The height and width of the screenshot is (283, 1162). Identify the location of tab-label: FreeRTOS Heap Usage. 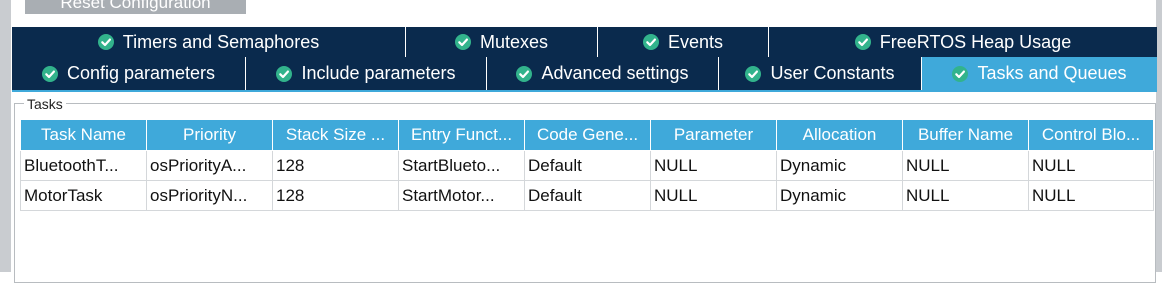
(975, 41).